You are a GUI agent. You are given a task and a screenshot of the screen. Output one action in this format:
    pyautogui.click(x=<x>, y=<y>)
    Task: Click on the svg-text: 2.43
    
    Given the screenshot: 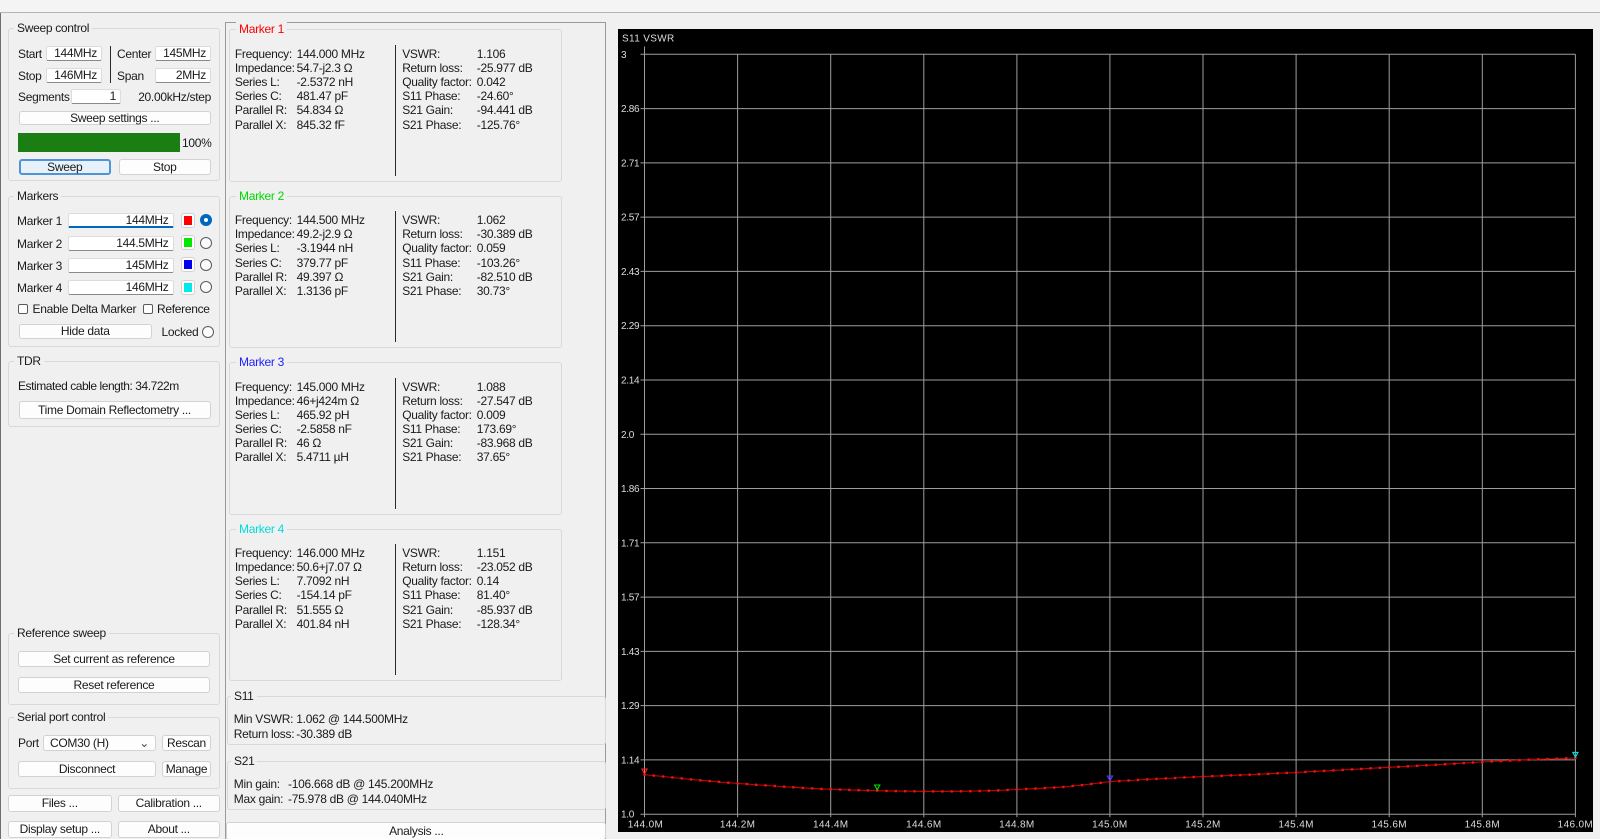 What is the action you would take?
    pyautogui.click(x=630, y=272)
    